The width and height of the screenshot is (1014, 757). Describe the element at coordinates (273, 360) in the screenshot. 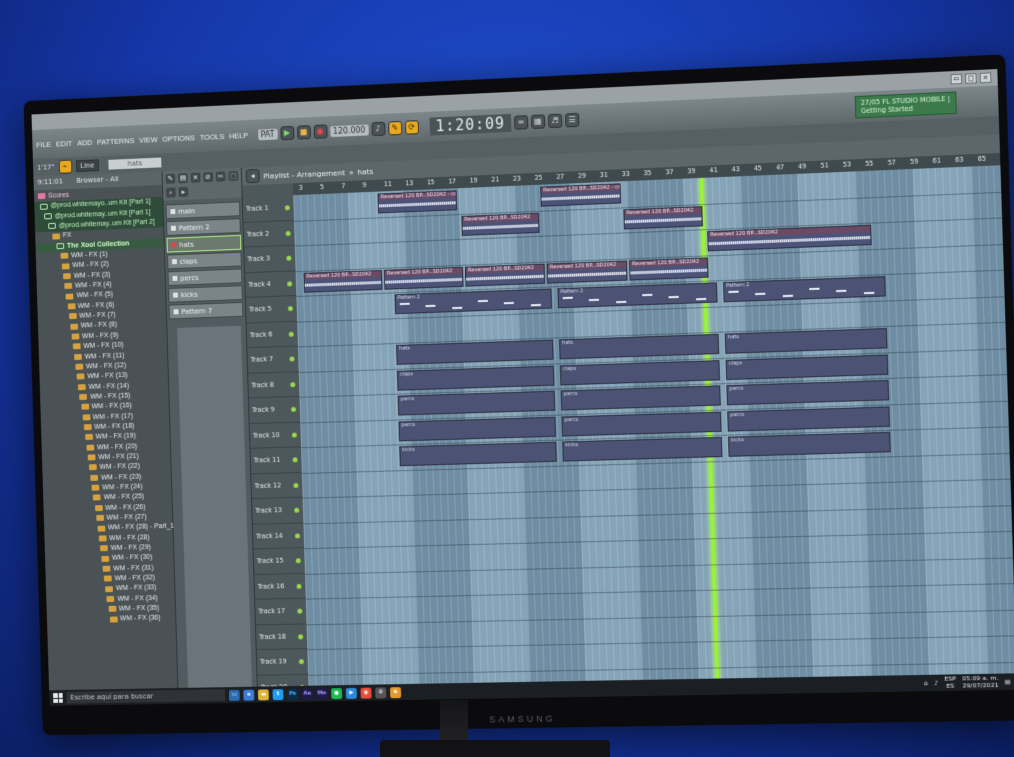

I see `track-header: Track 7` at that location.